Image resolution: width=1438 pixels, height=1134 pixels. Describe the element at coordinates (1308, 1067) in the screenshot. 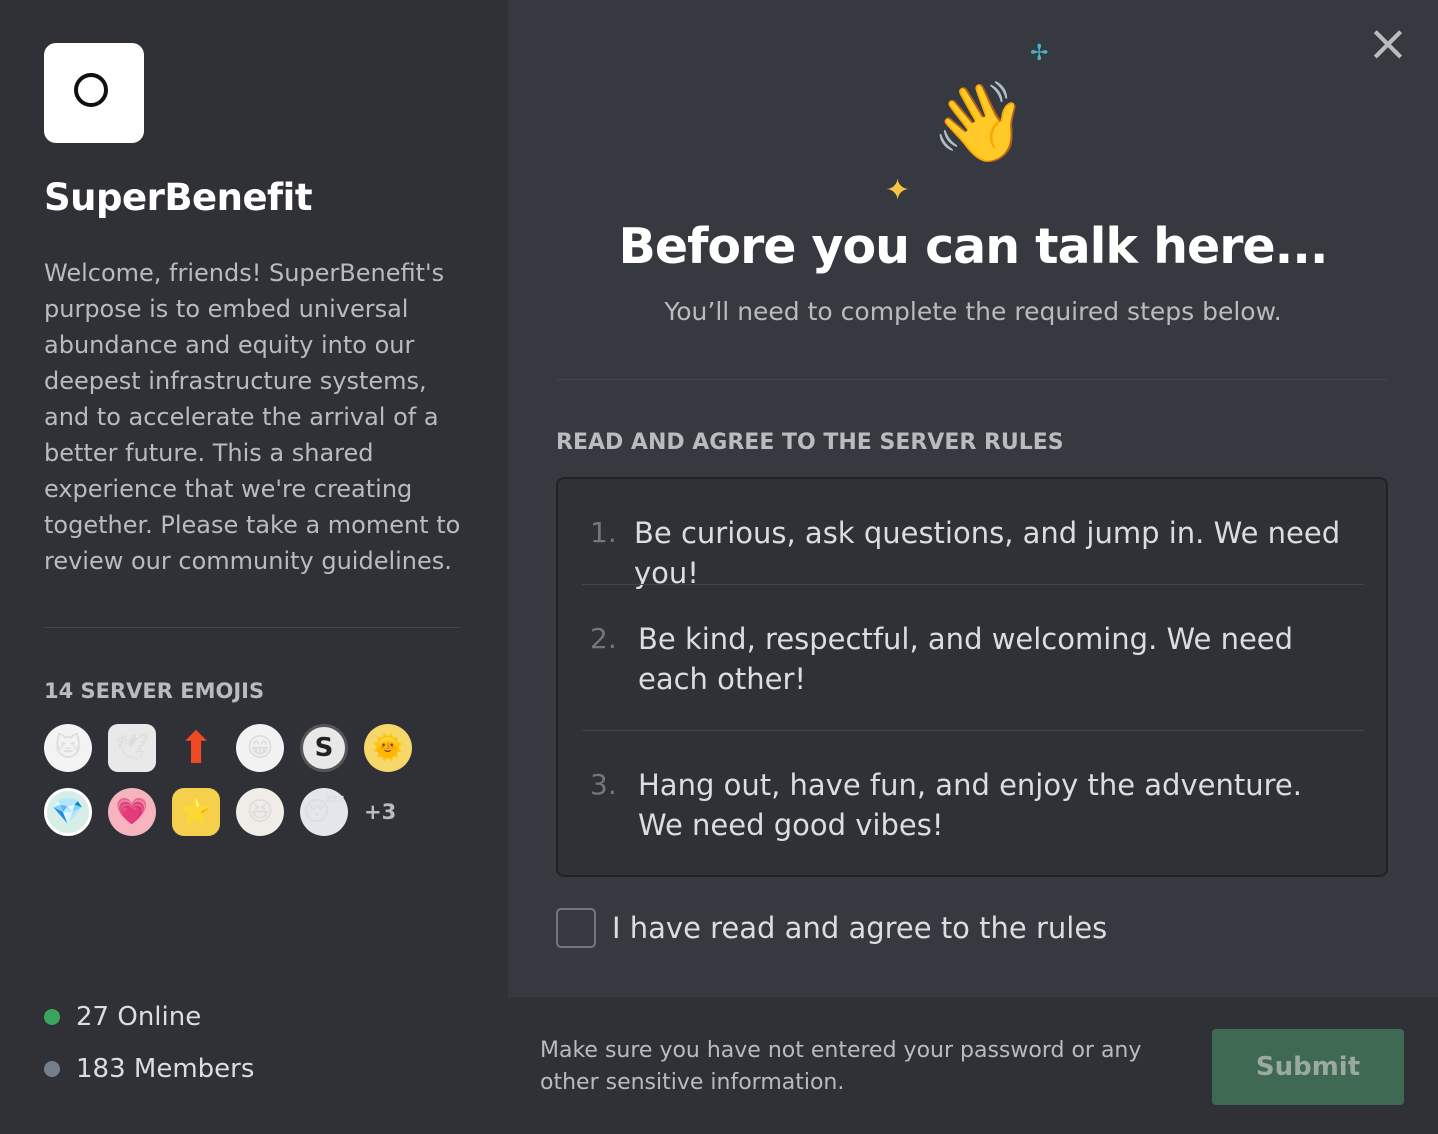

I see `submit-button: Submit` at that location.